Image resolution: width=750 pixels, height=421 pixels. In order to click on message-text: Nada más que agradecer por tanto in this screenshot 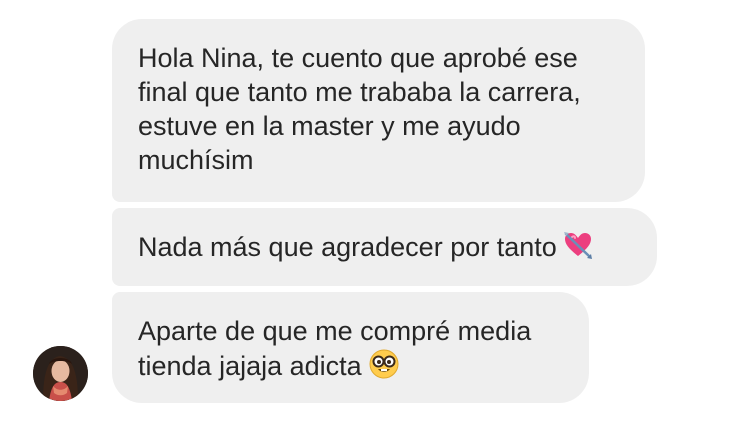, I will do `click(347, 247)`.